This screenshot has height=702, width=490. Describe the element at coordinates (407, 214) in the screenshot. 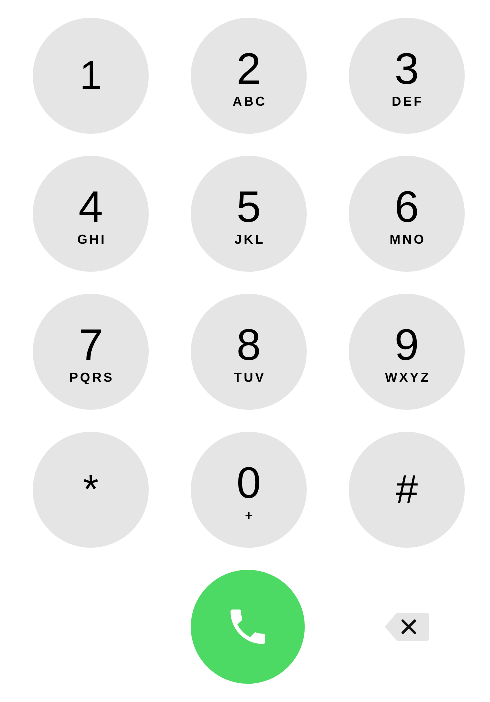

I see `keypad-key: 6 MNO` at that location.